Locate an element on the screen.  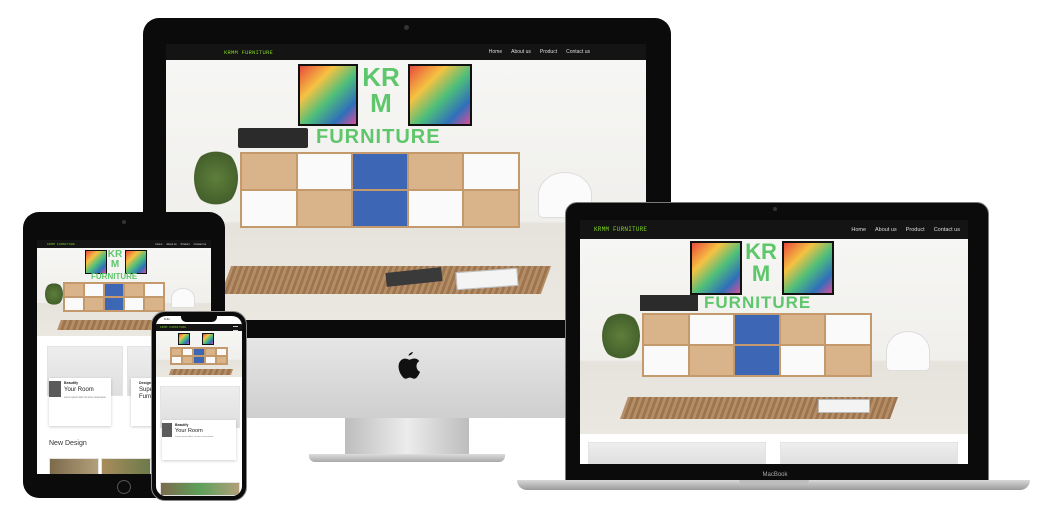
product-strip is located at coordinates (774, 449).